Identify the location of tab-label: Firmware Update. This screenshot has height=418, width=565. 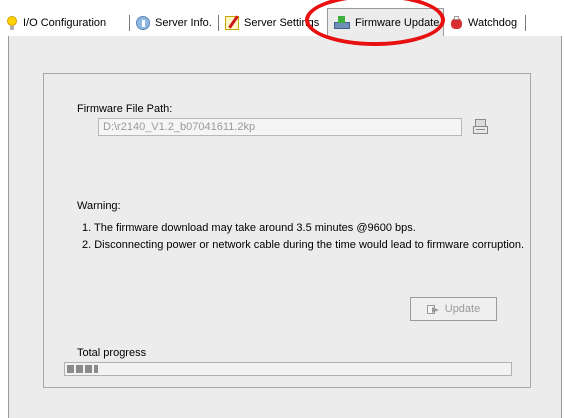
(397, 22).